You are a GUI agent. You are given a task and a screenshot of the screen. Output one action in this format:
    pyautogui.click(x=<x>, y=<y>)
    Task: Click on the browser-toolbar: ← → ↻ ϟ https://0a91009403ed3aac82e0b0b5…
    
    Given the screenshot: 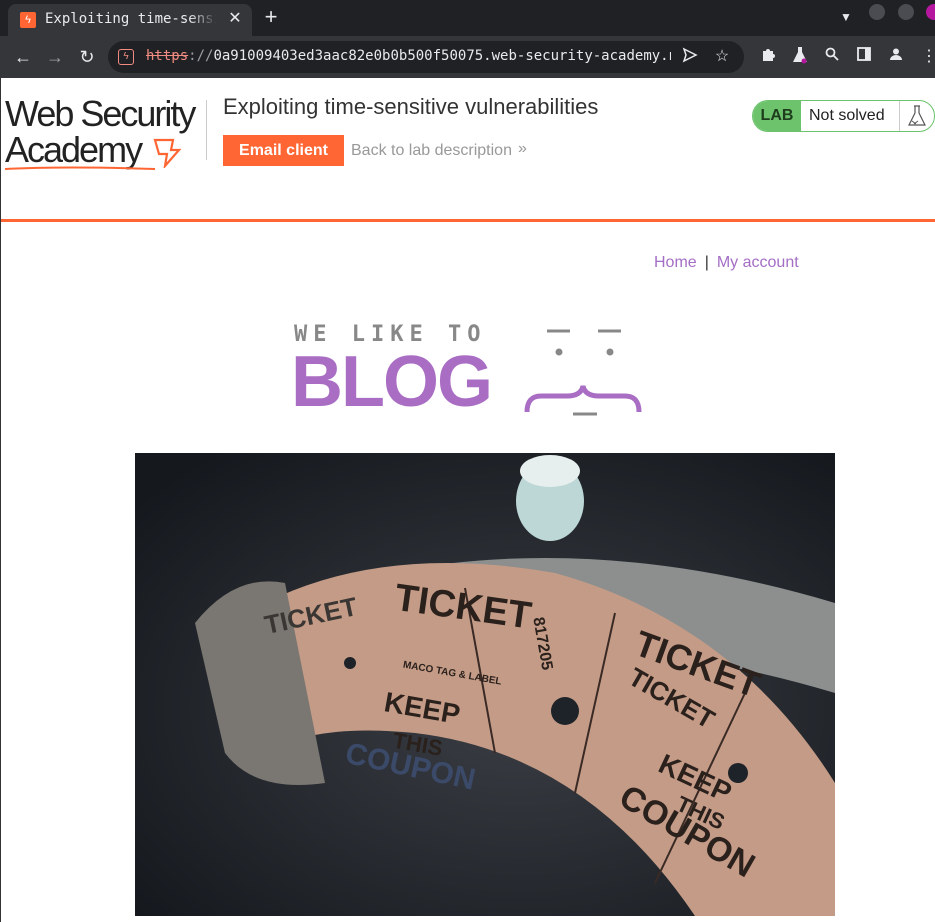 What is the action you would take?
    pyautogui.click(x=467, y=57)
    